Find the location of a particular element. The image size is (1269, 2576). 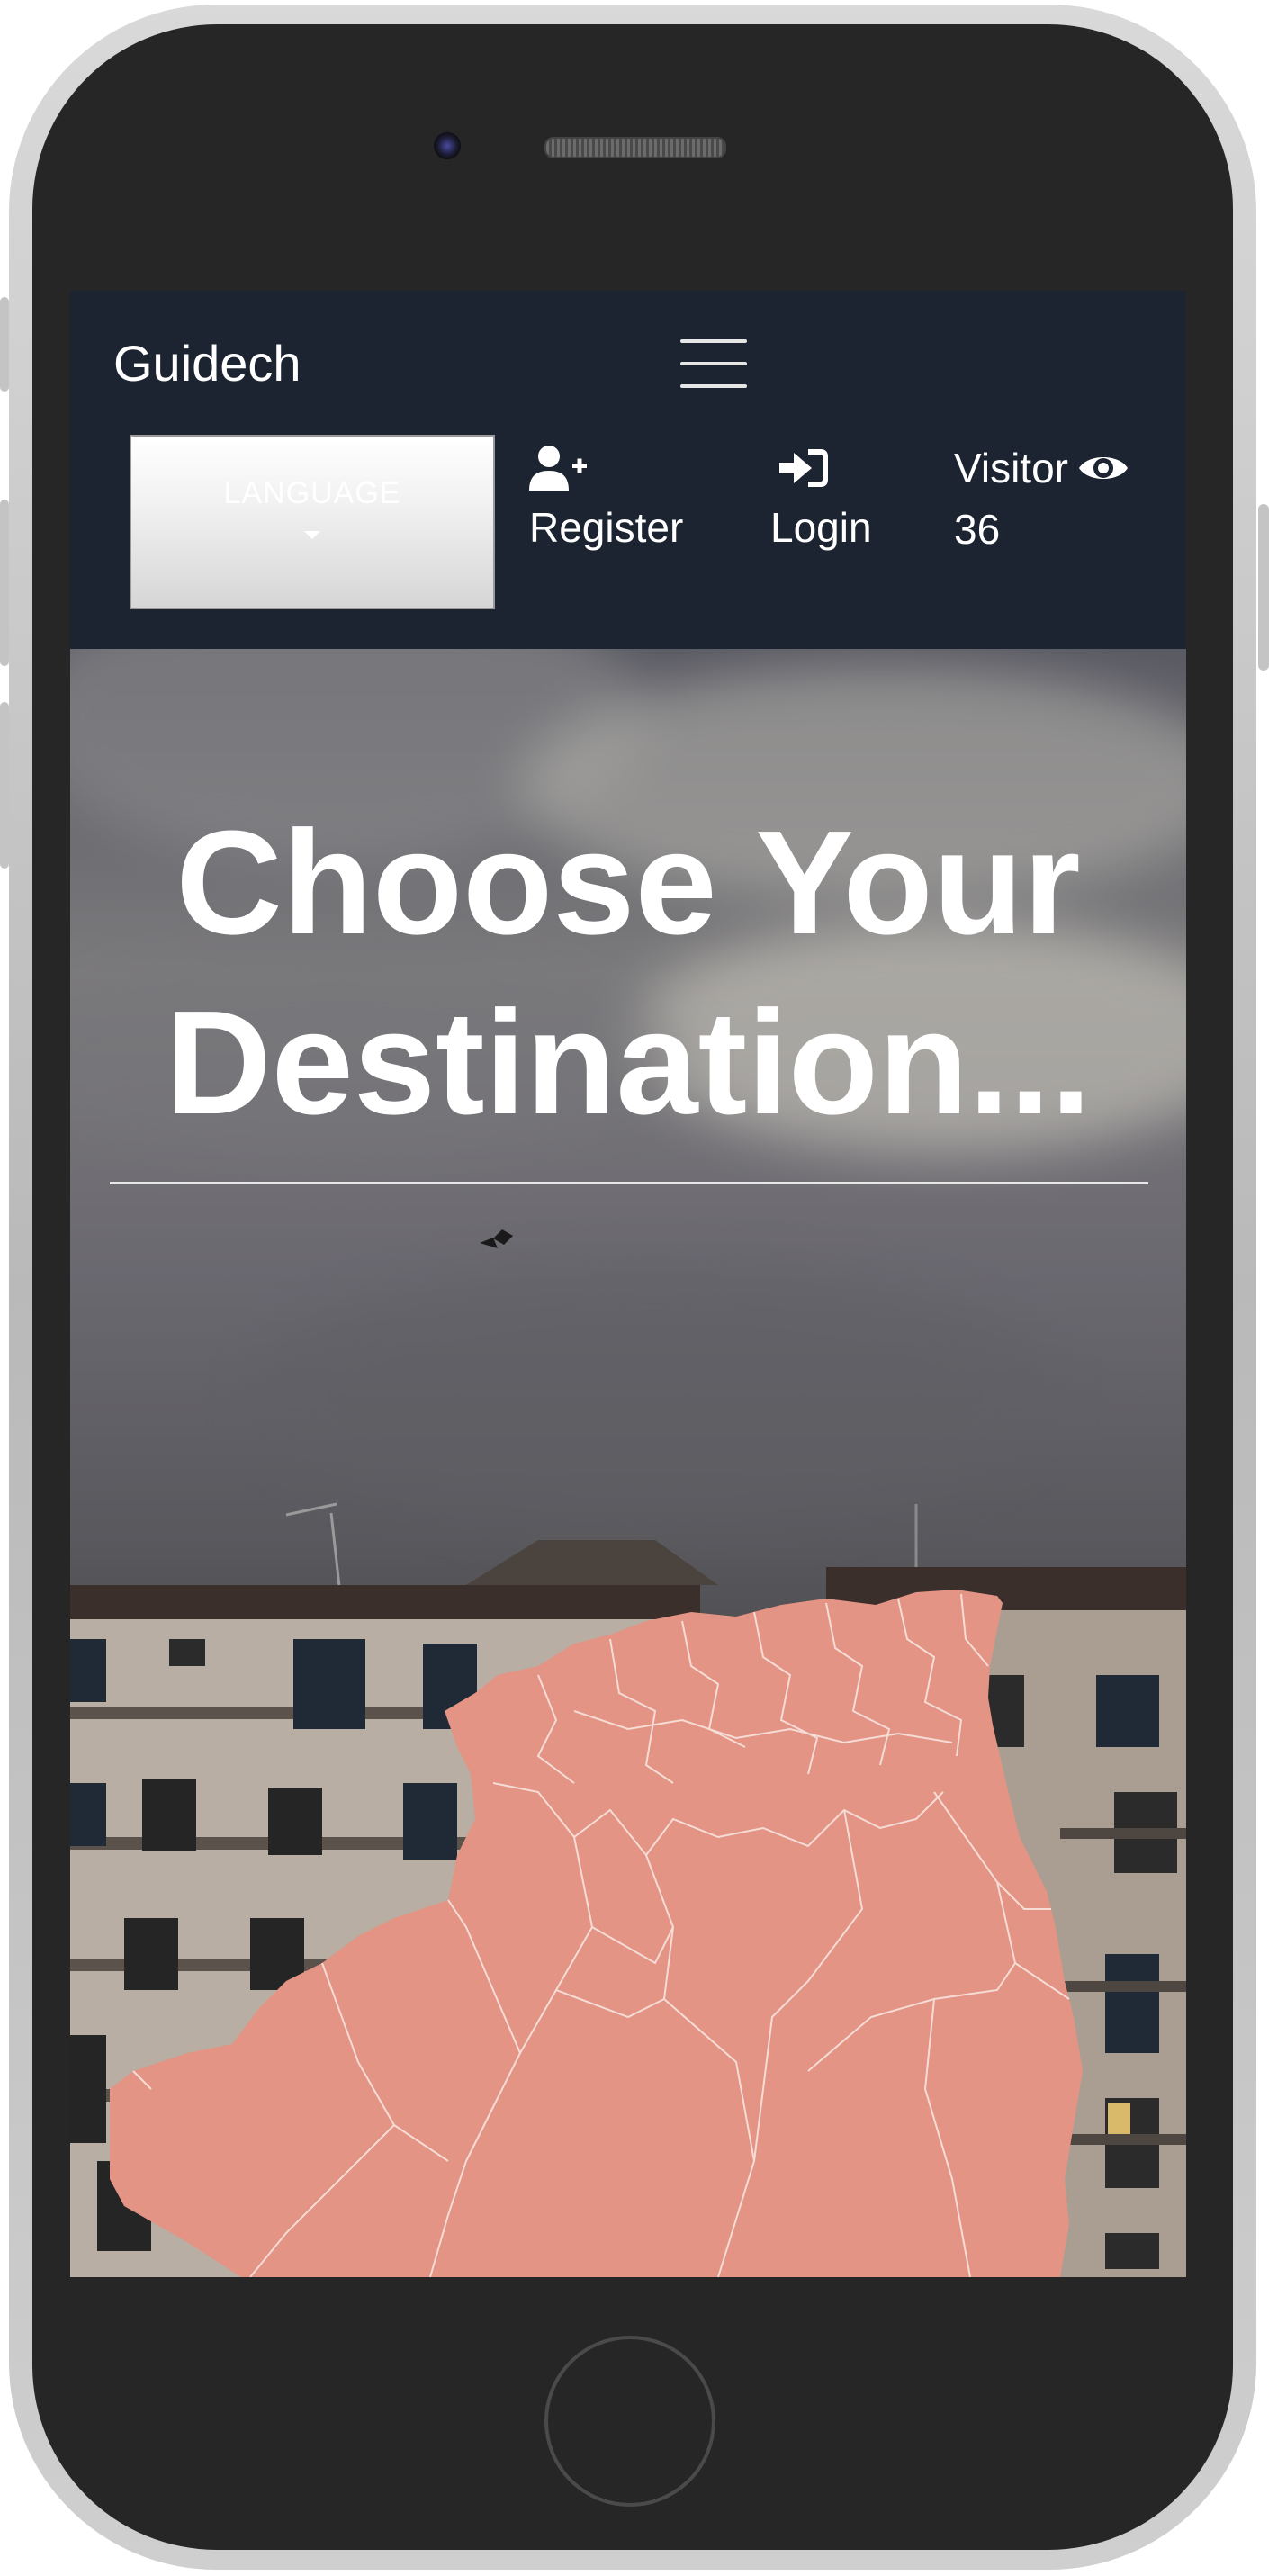

sign-in-icon is located at coordinates (804, 468).